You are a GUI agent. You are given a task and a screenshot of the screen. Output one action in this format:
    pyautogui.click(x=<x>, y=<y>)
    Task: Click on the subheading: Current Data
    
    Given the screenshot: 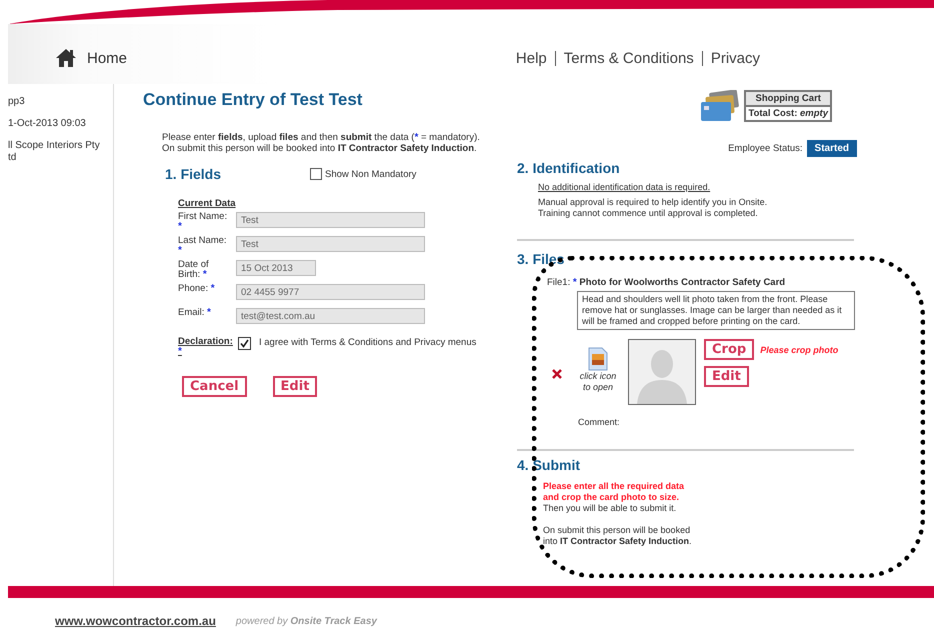 What is the action you would take?
    pyautogui.click(x=207, y=203)
    